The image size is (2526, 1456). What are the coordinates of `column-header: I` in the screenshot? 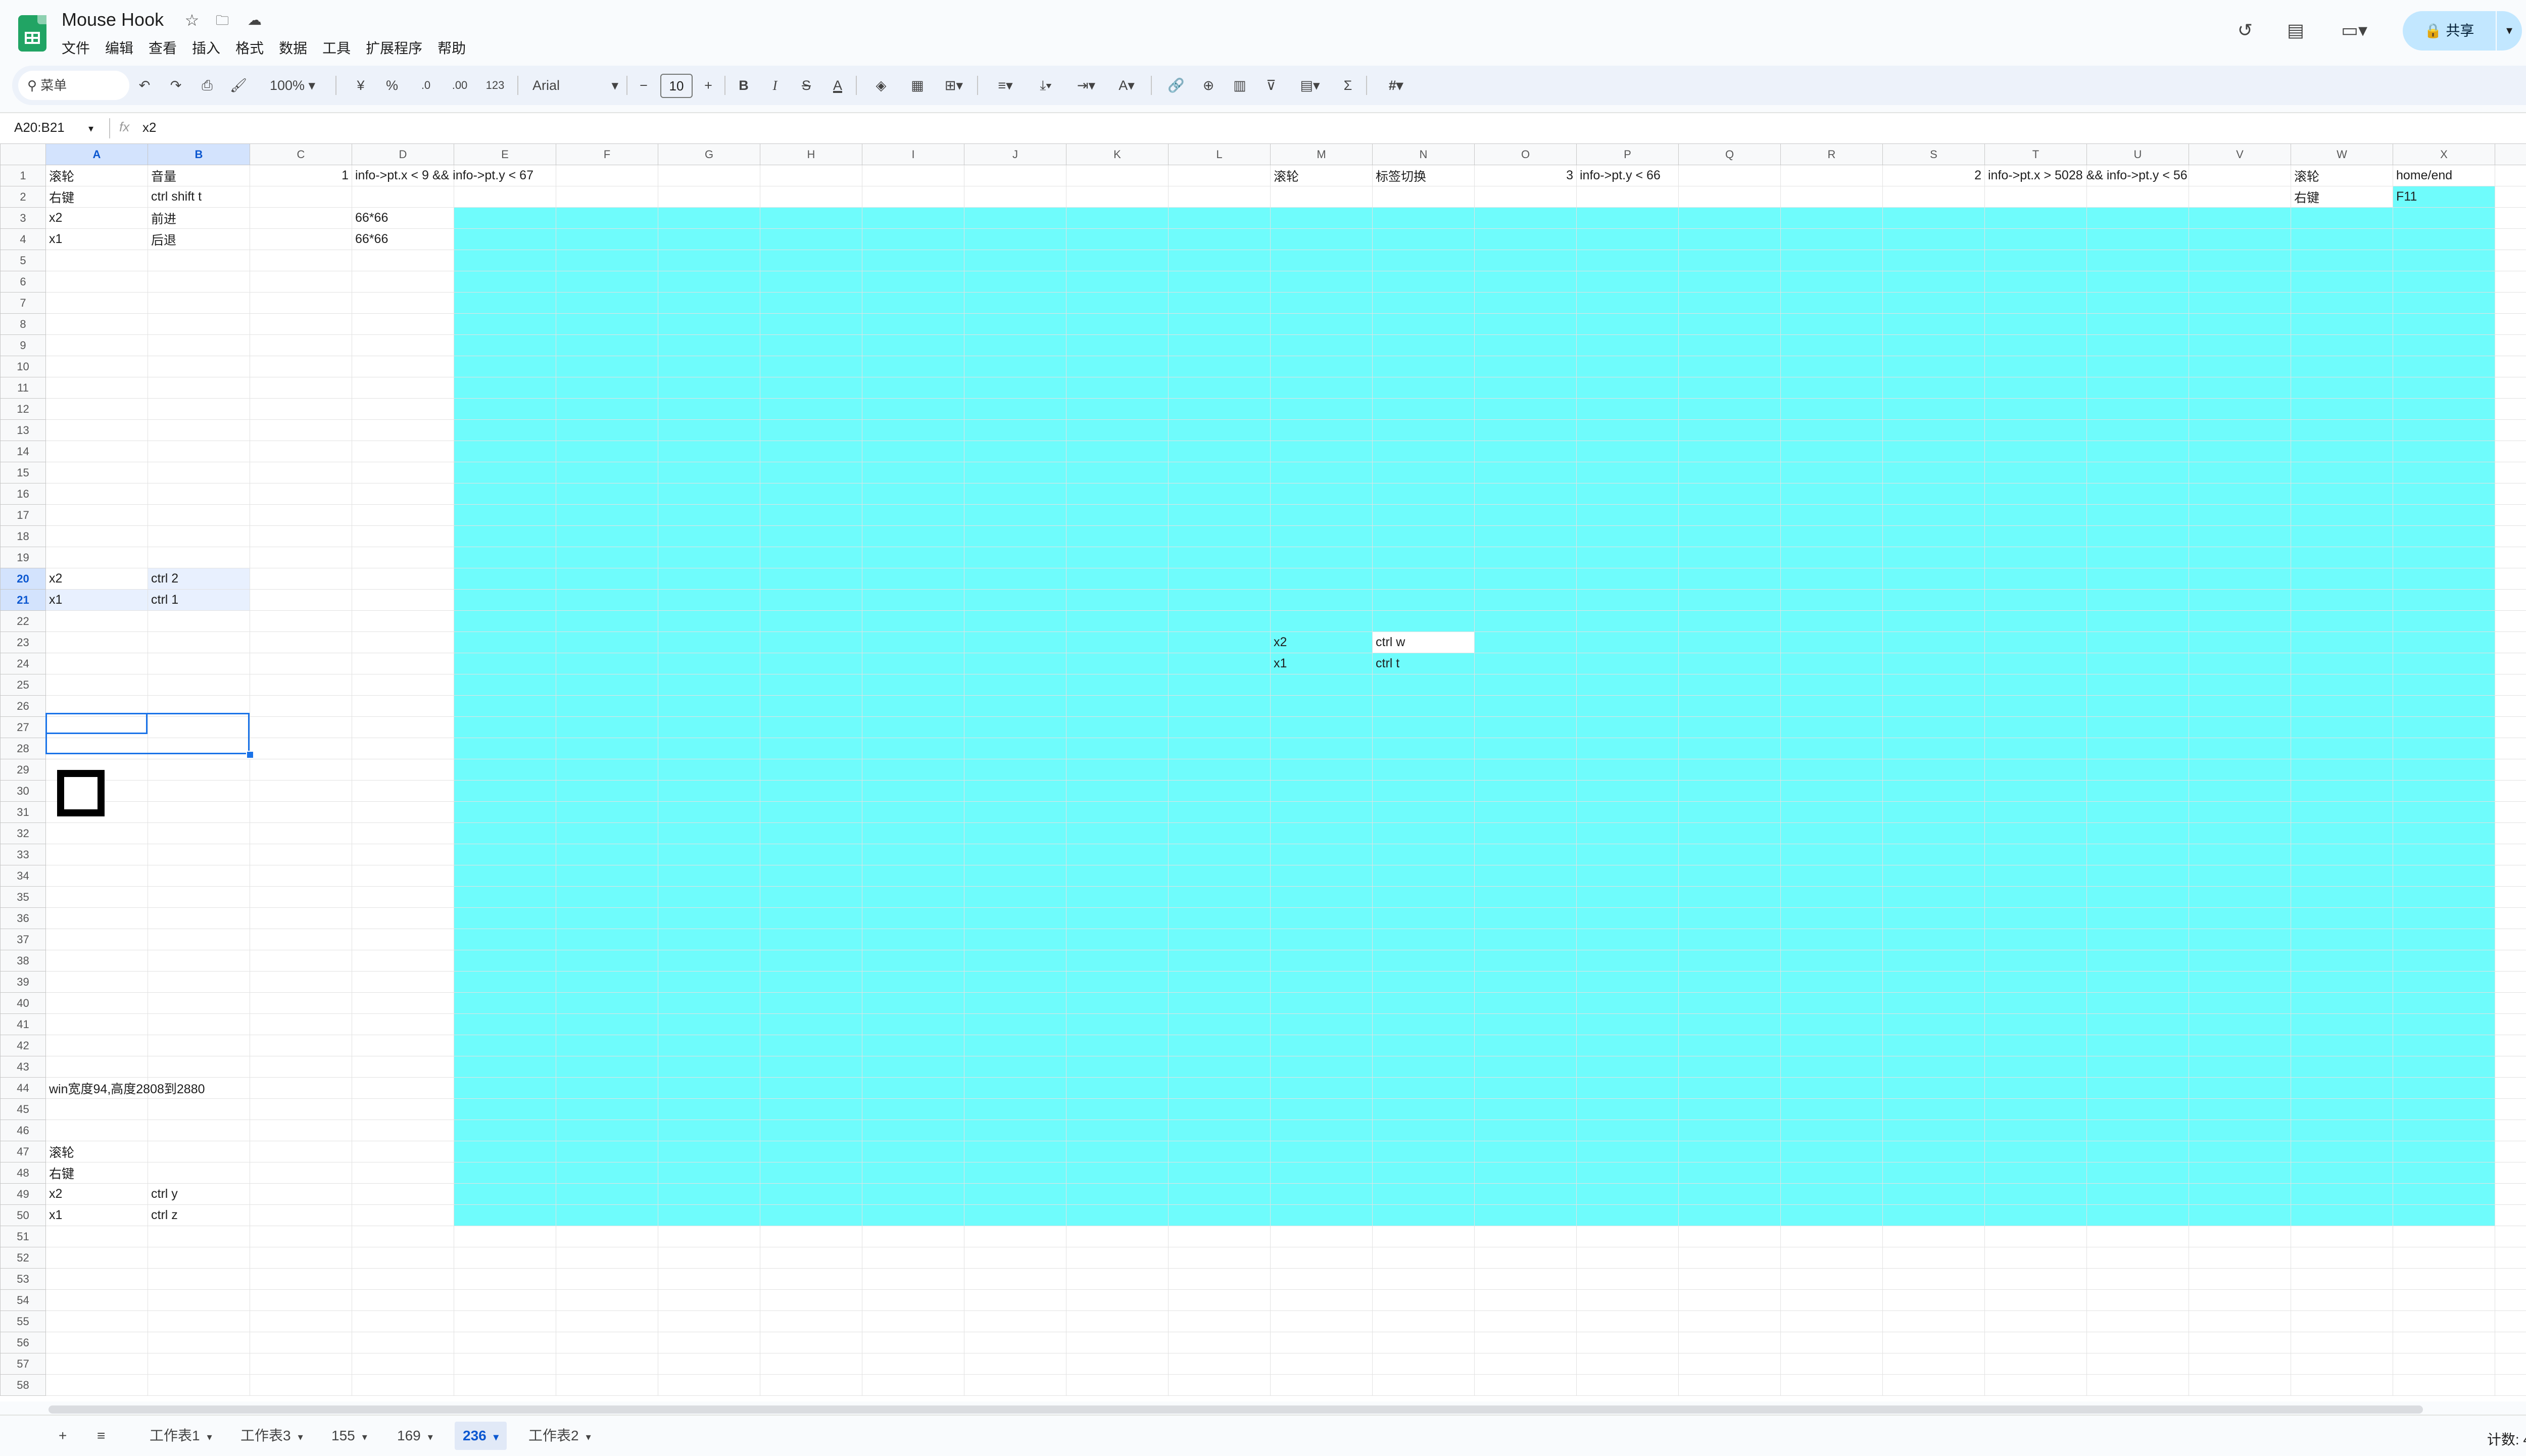 It's located at (913, 154).